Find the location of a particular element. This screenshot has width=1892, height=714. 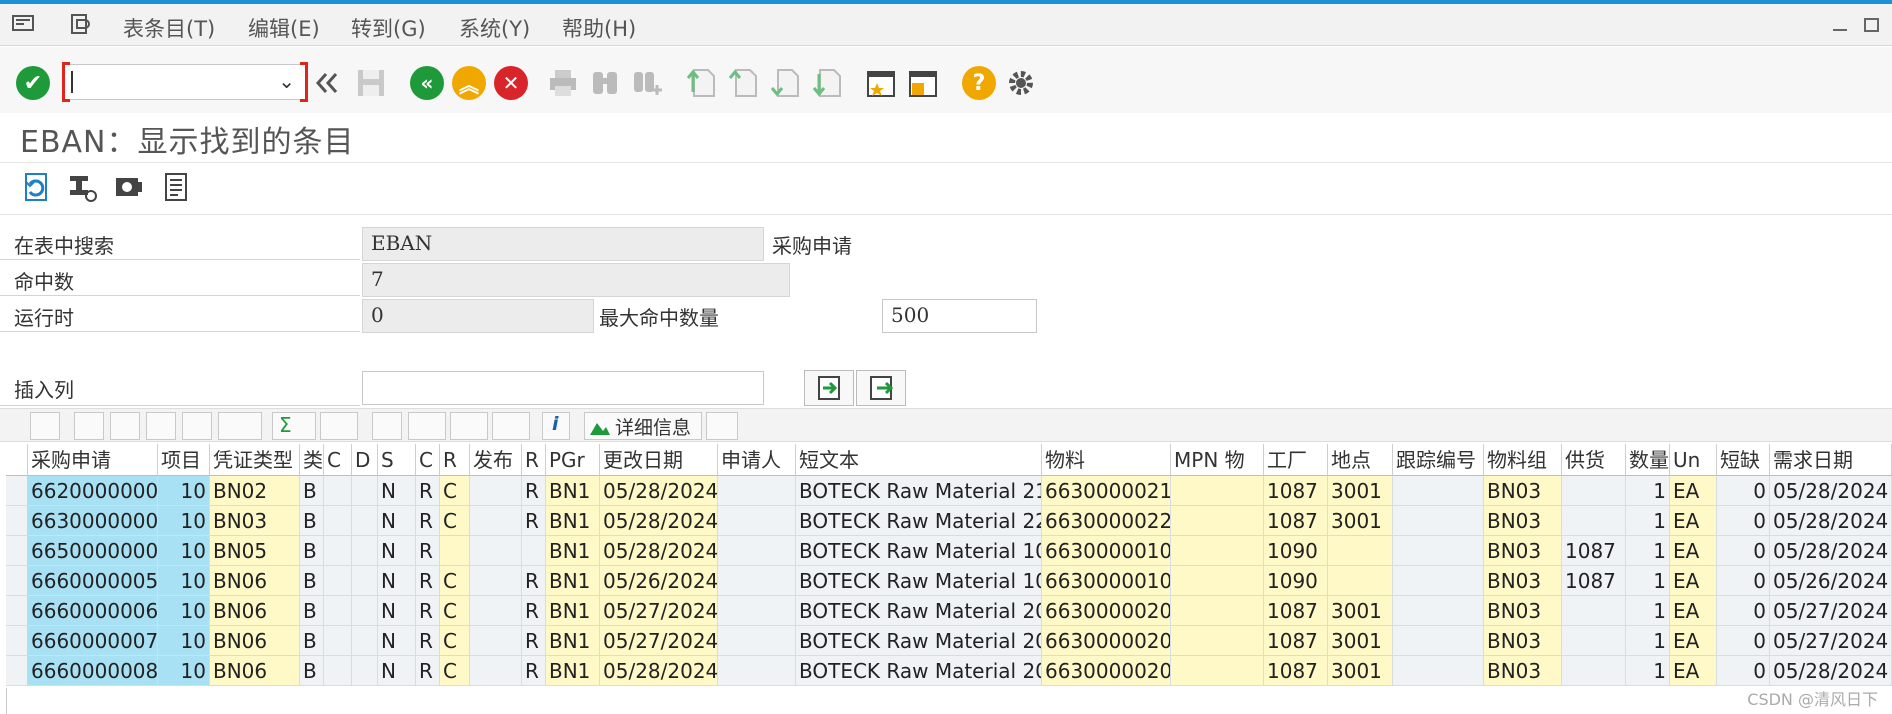

insert-column-button is located at coordinates (829, 388).